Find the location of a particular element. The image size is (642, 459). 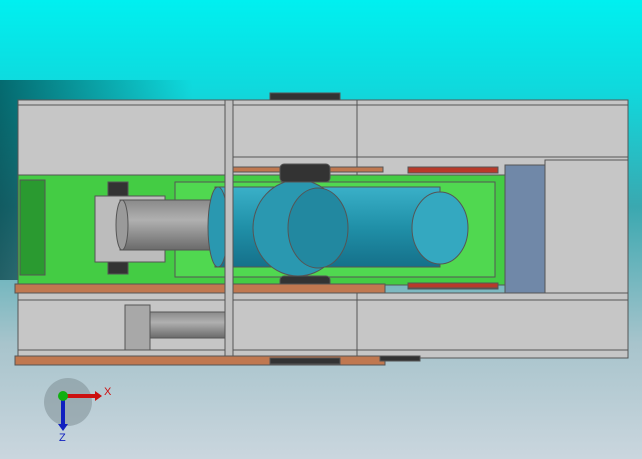

copper-bar is located at coordinates (200, 288).